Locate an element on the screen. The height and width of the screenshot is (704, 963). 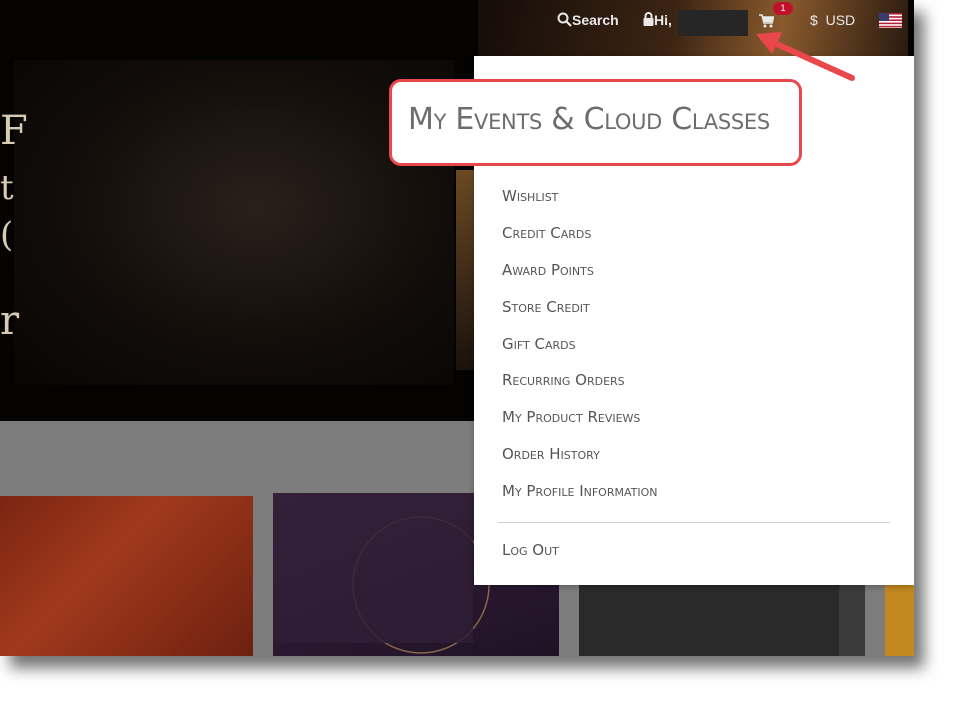
callout-arrow-icon is located at coordinates (805, 56).